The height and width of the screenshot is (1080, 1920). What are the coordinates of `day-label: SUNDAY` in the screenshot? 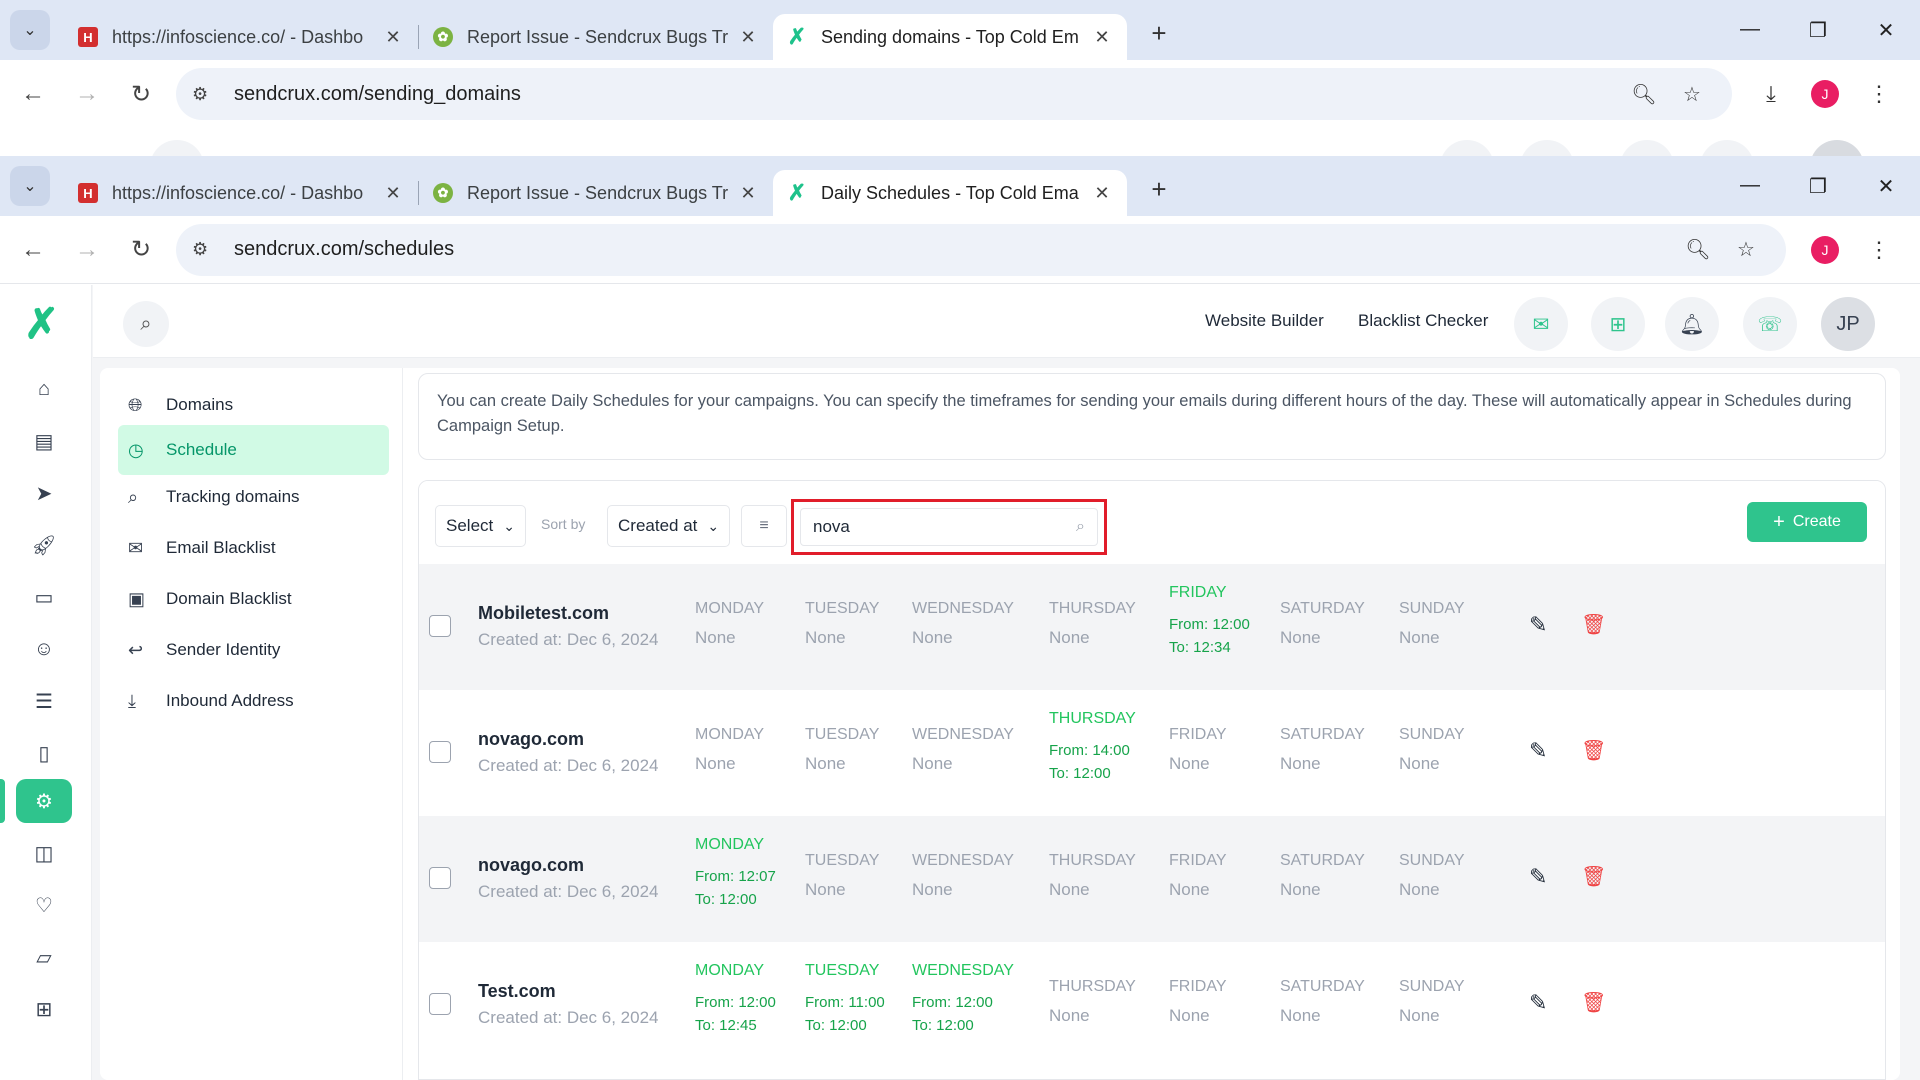 It's located at (1432, 860).